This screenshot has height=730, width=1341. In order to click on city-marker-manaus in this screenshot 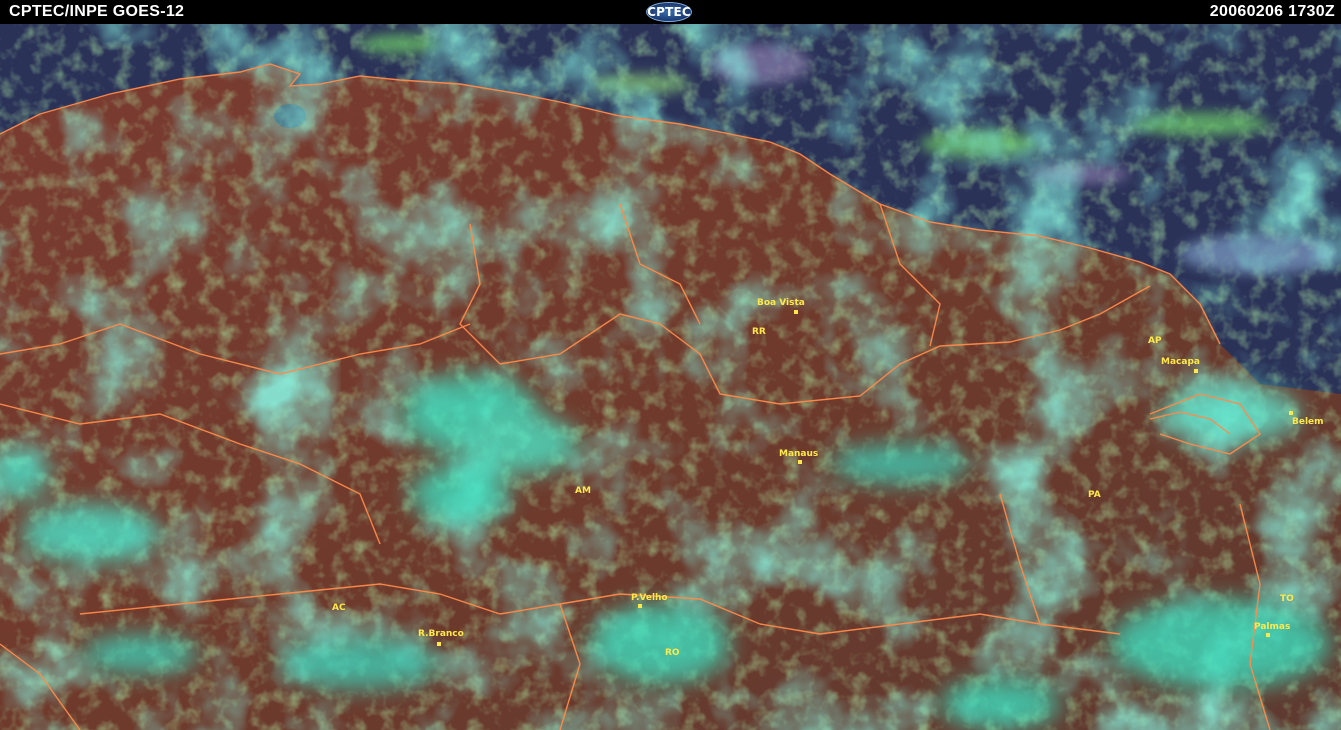, I will do `click(800, 462)`.